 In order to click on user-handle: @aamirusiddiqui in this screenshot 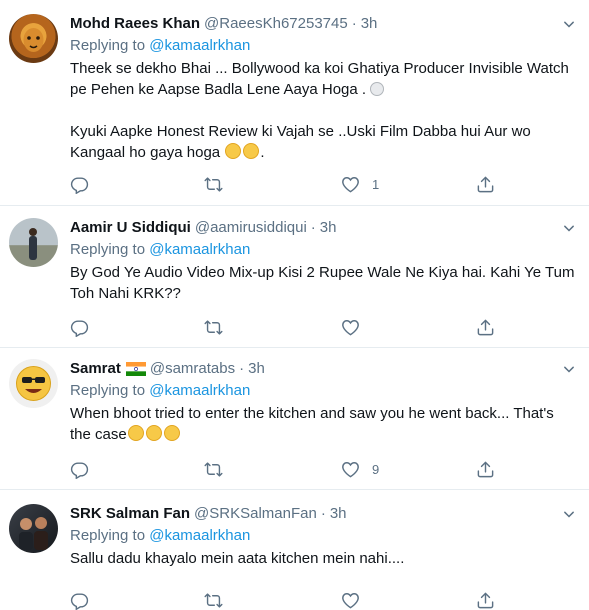, I will do `click(251, 228)`.